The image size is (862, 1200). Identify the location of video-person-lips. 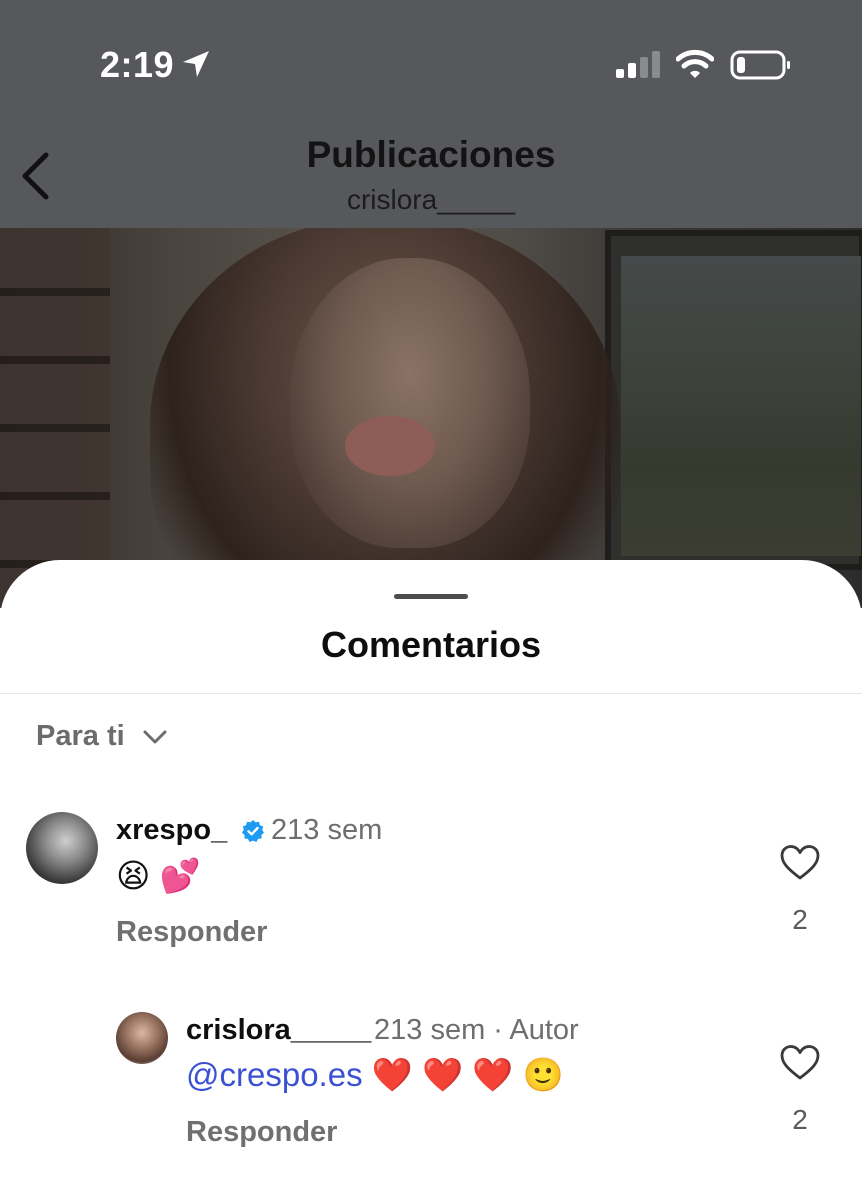
(390, 446).